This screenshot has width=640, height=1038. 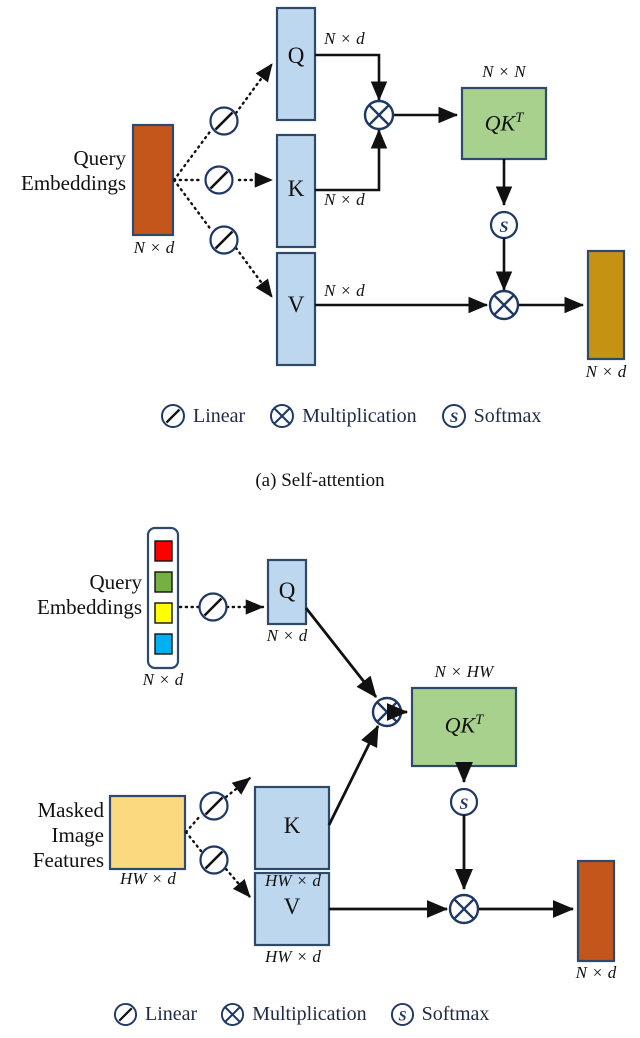 What do you see at coordinates (147, 832) in the screenshot?
I see `panel-b-masked-features-box` at bounding box center [147, 832].